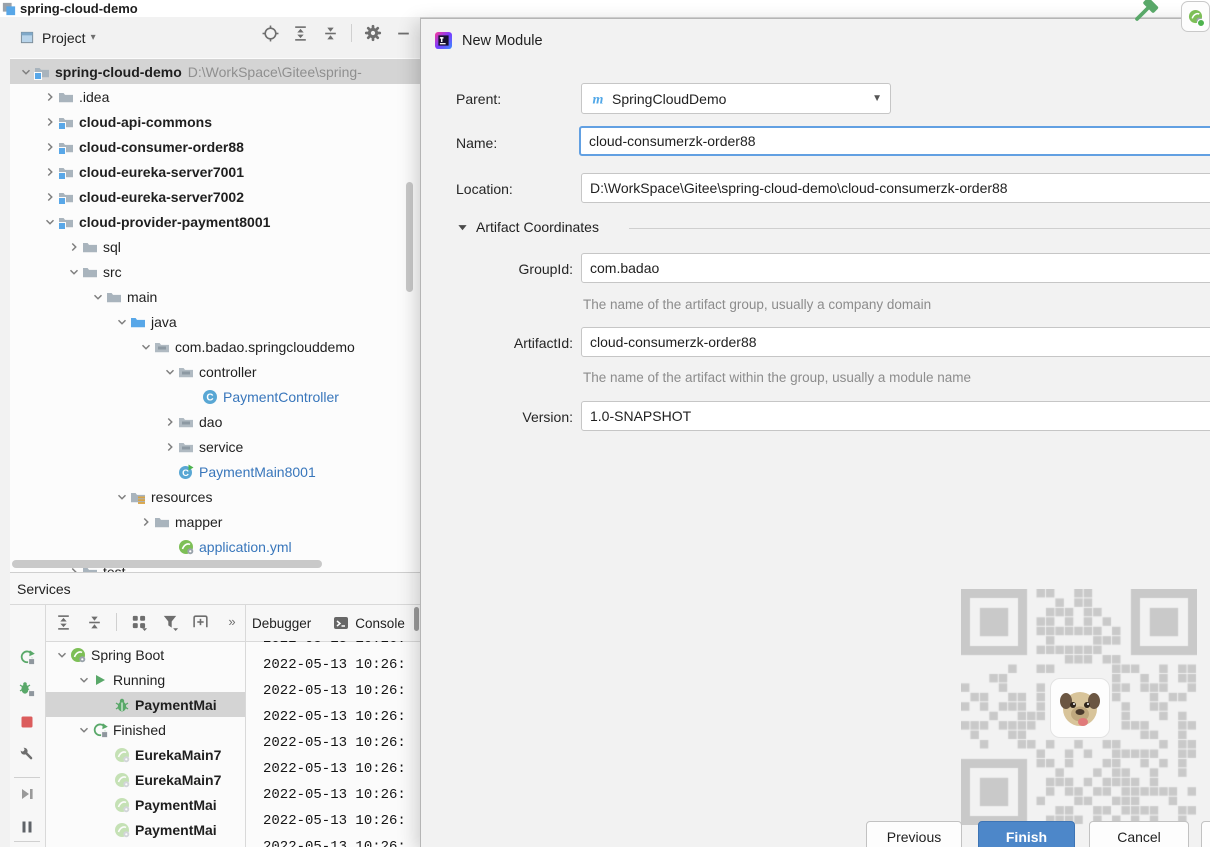 The height and width of the screenshot is (847, 1210). I want to click on groupid-input, so click(895, 268).